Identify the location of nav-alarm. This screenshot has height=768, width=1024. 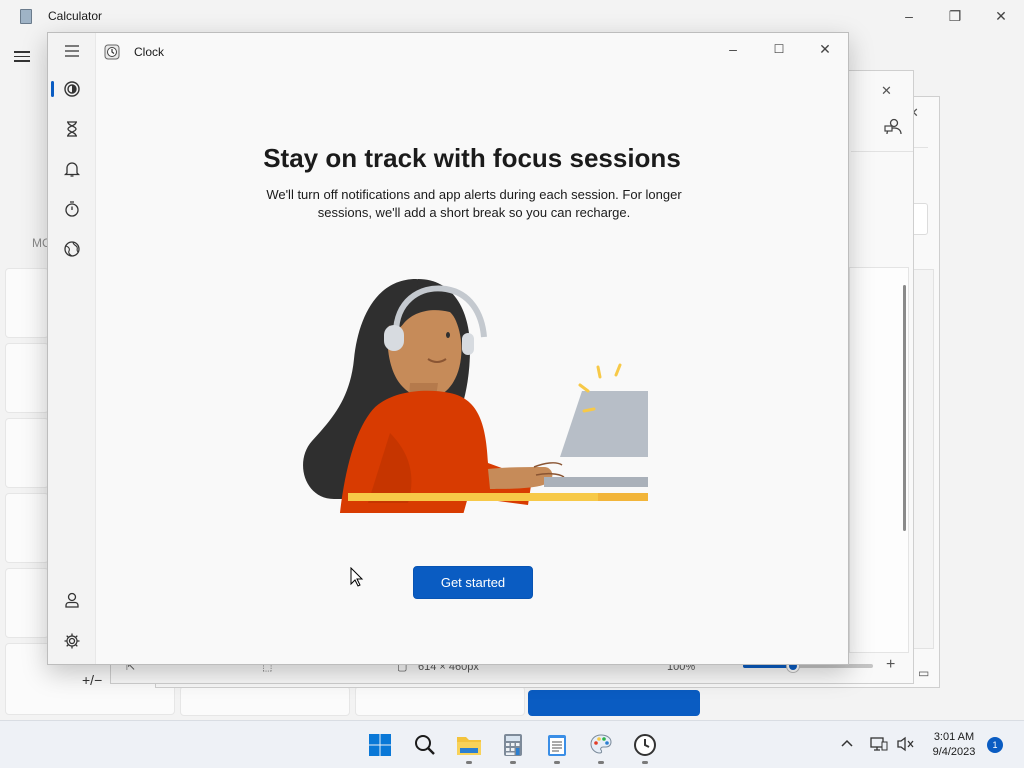
(72, 169).